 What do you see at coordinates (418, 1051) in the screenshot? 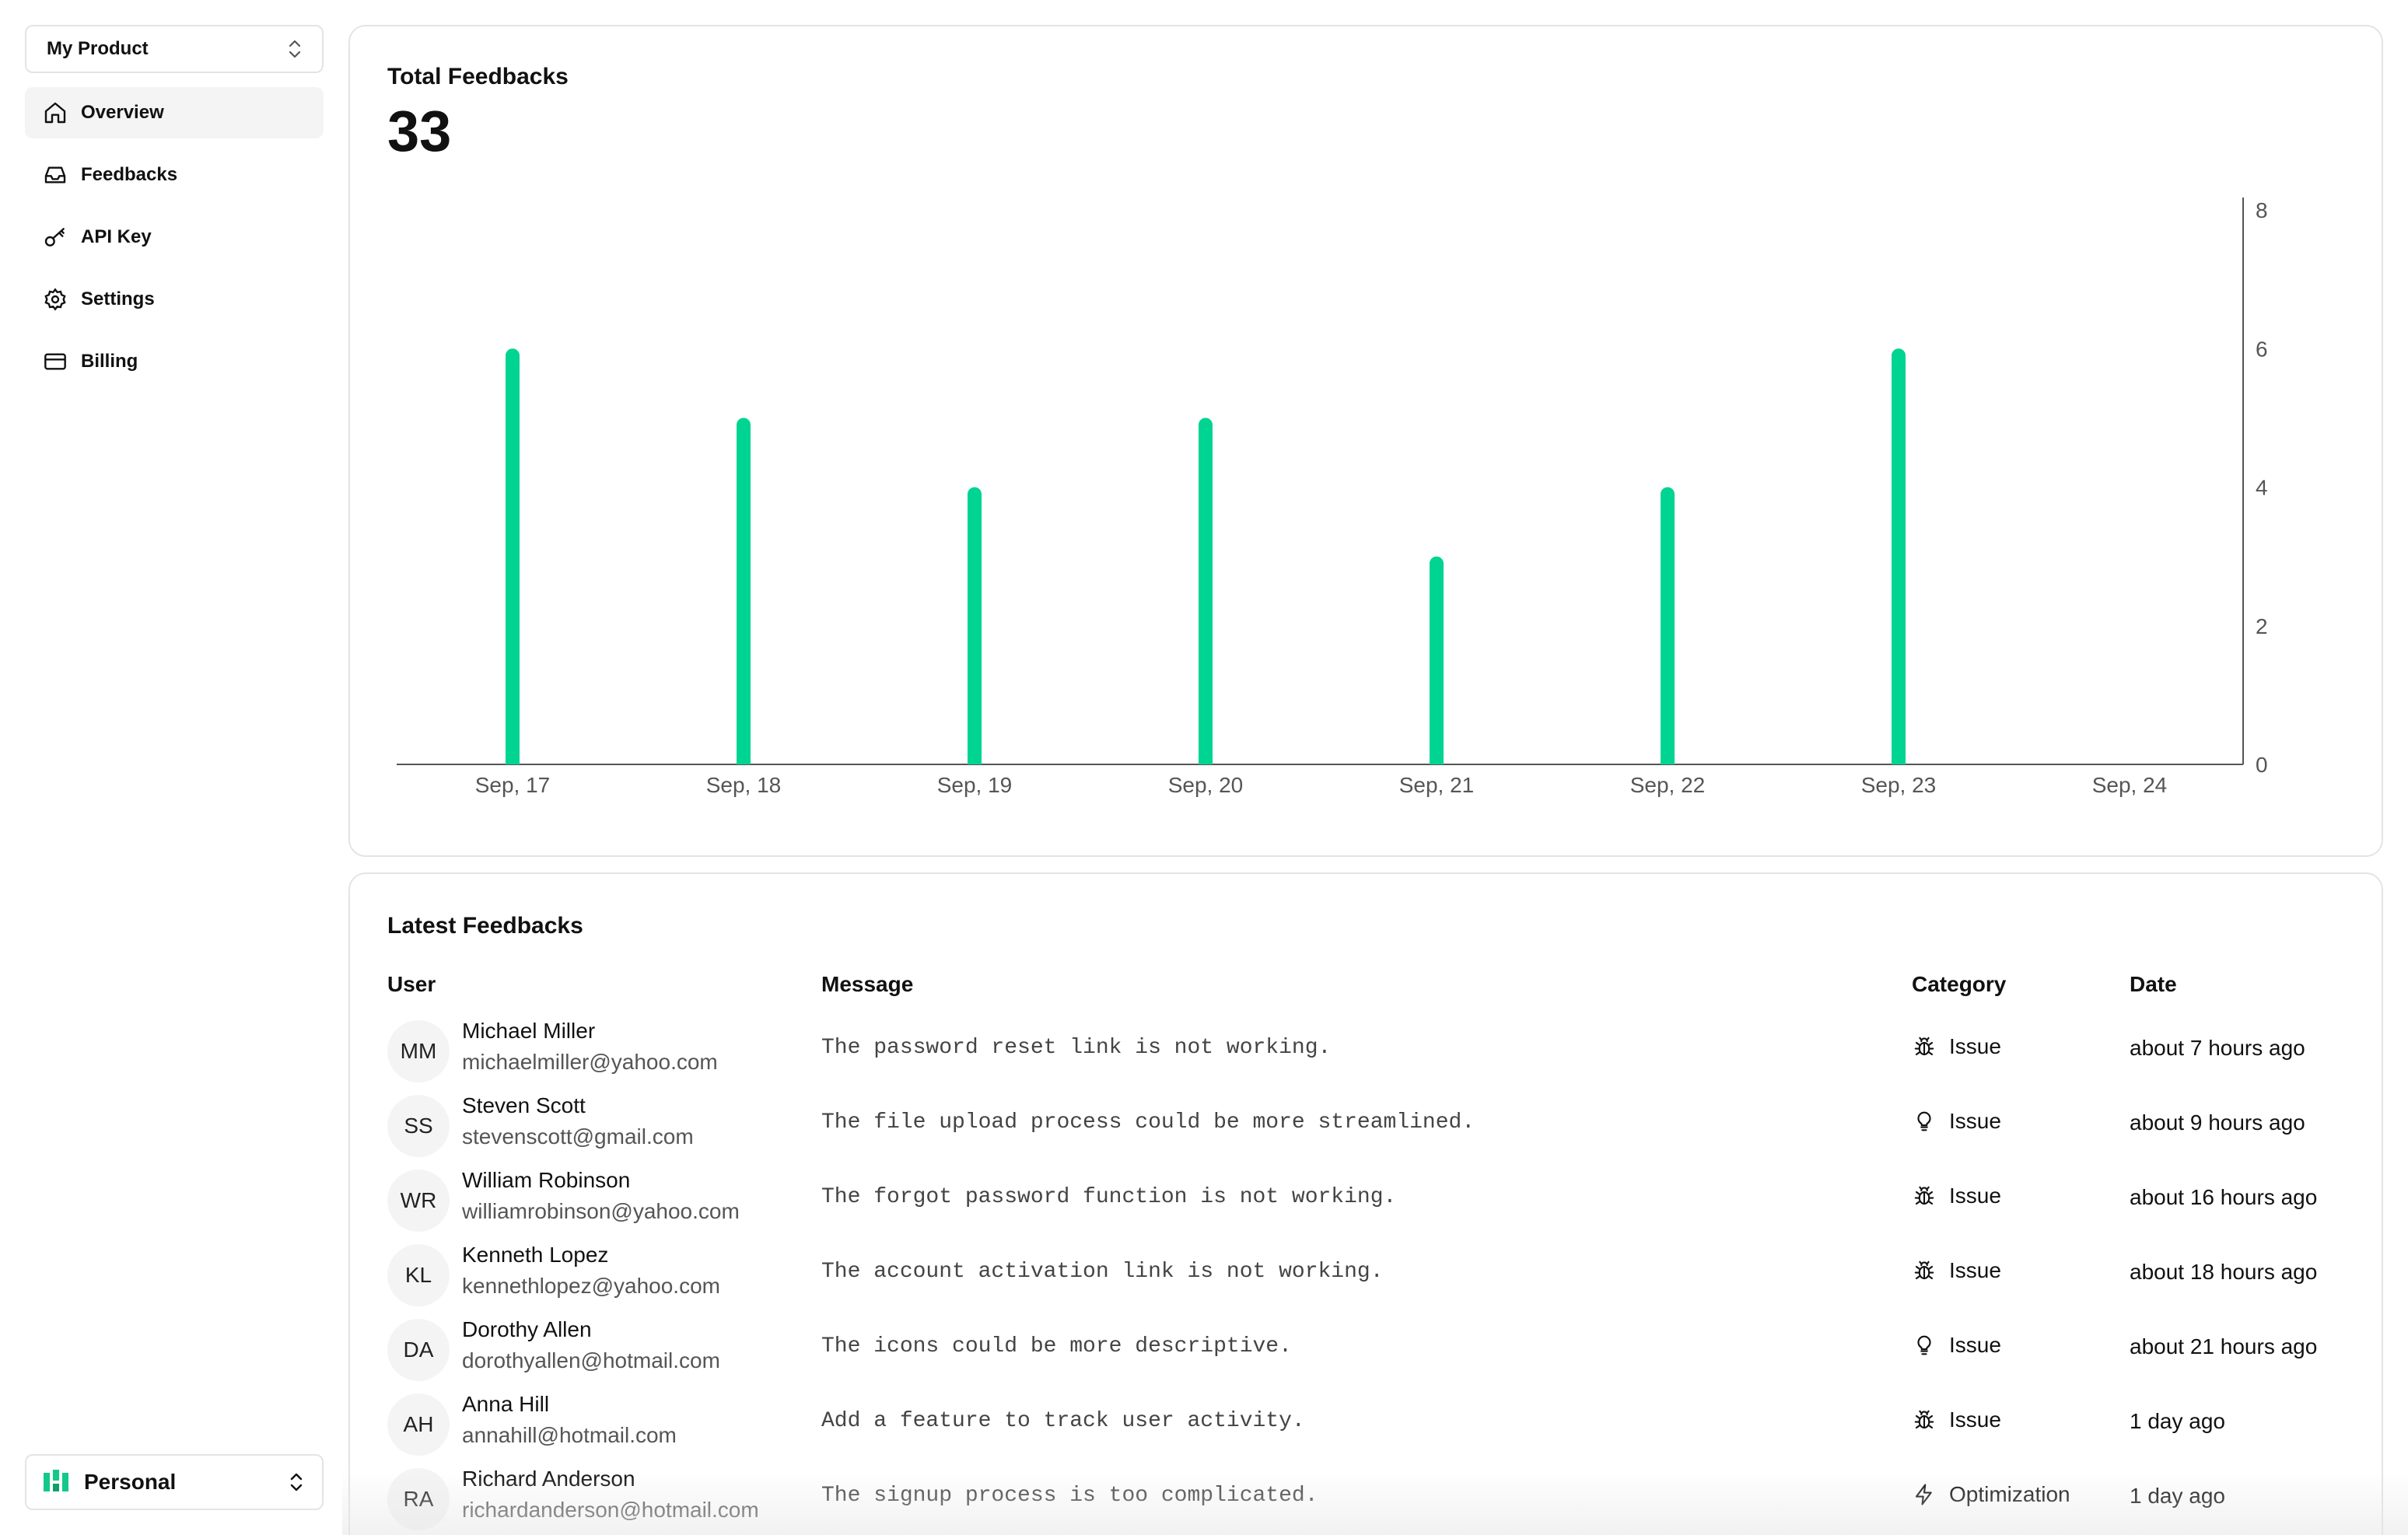
I see `avatar: MM` at bounding box center [418, 1051].